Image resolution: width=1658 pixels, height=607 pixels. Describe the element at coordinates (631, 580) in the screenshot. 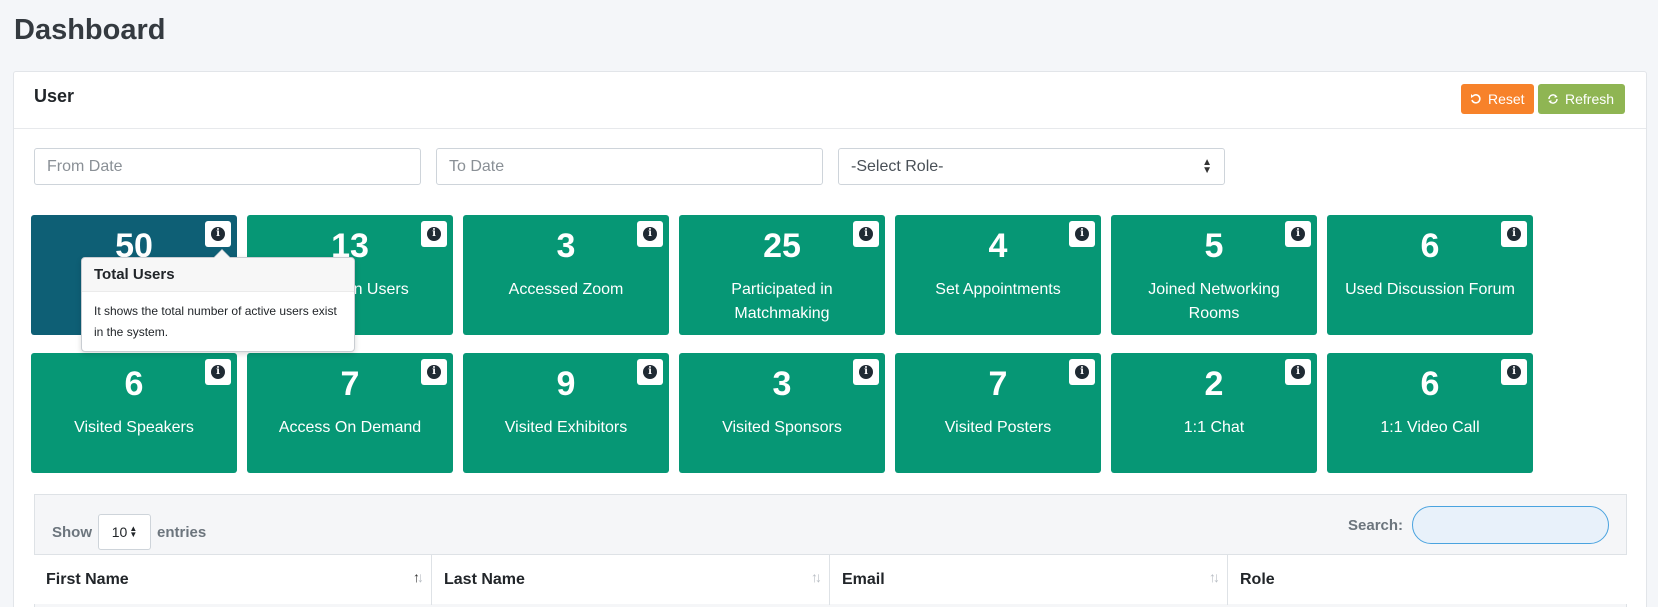

I see `column-header-last-name: Last Name ↑↓` at that location.